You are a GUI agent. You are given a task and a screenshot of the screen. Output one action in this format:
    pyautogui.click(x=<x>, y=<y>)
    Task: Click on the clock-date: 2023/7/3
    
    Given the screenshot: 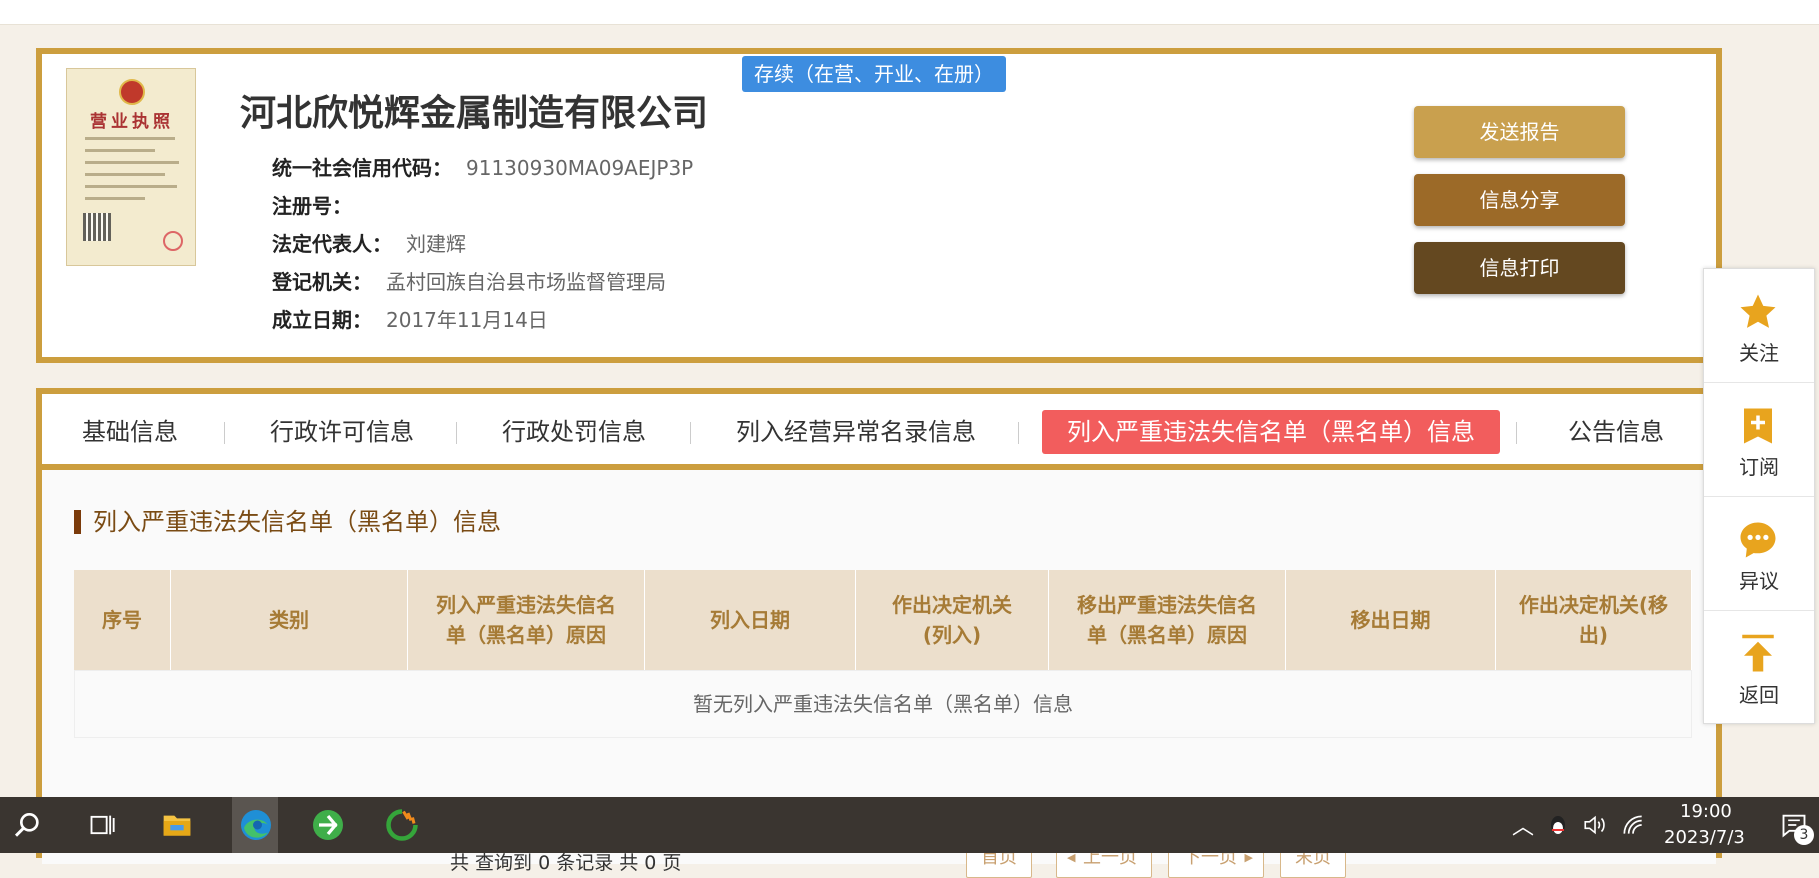 What is the action you would take?
    pyautogui.click(x=1704, y=837)
    